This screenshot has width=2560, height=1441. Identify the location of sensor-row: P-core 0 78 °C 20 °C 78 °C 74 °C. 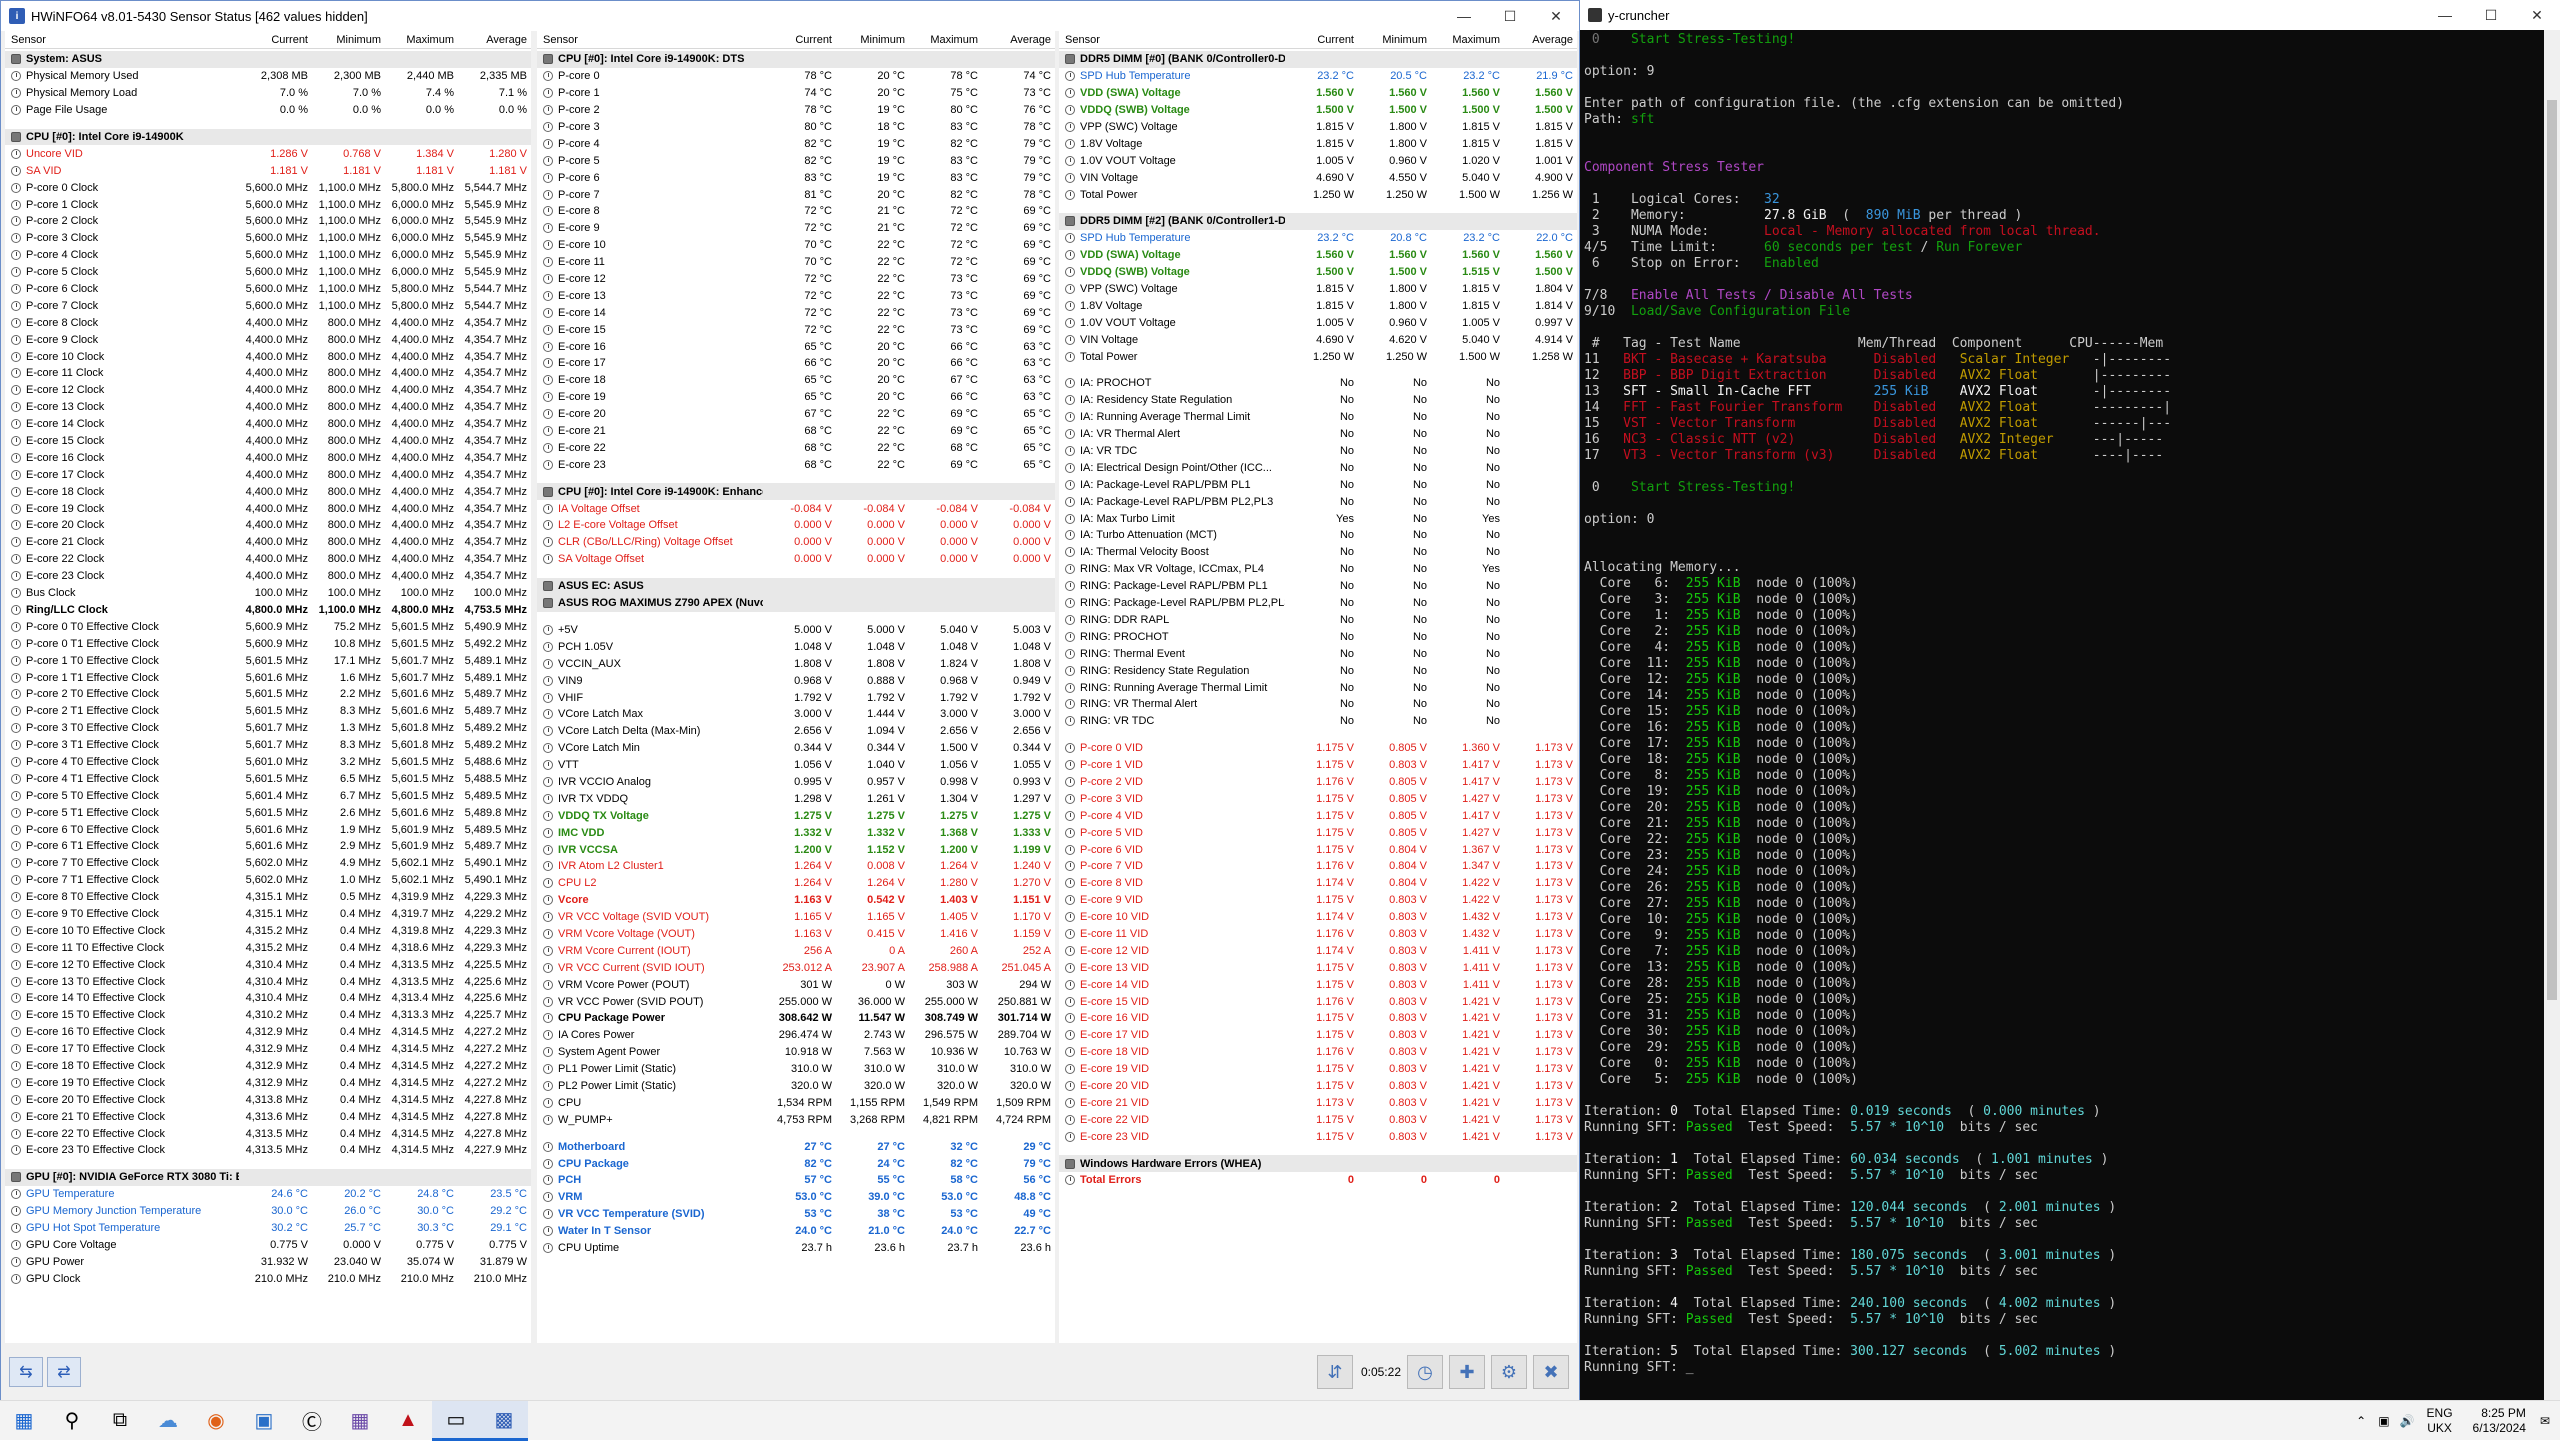
(796, 76).